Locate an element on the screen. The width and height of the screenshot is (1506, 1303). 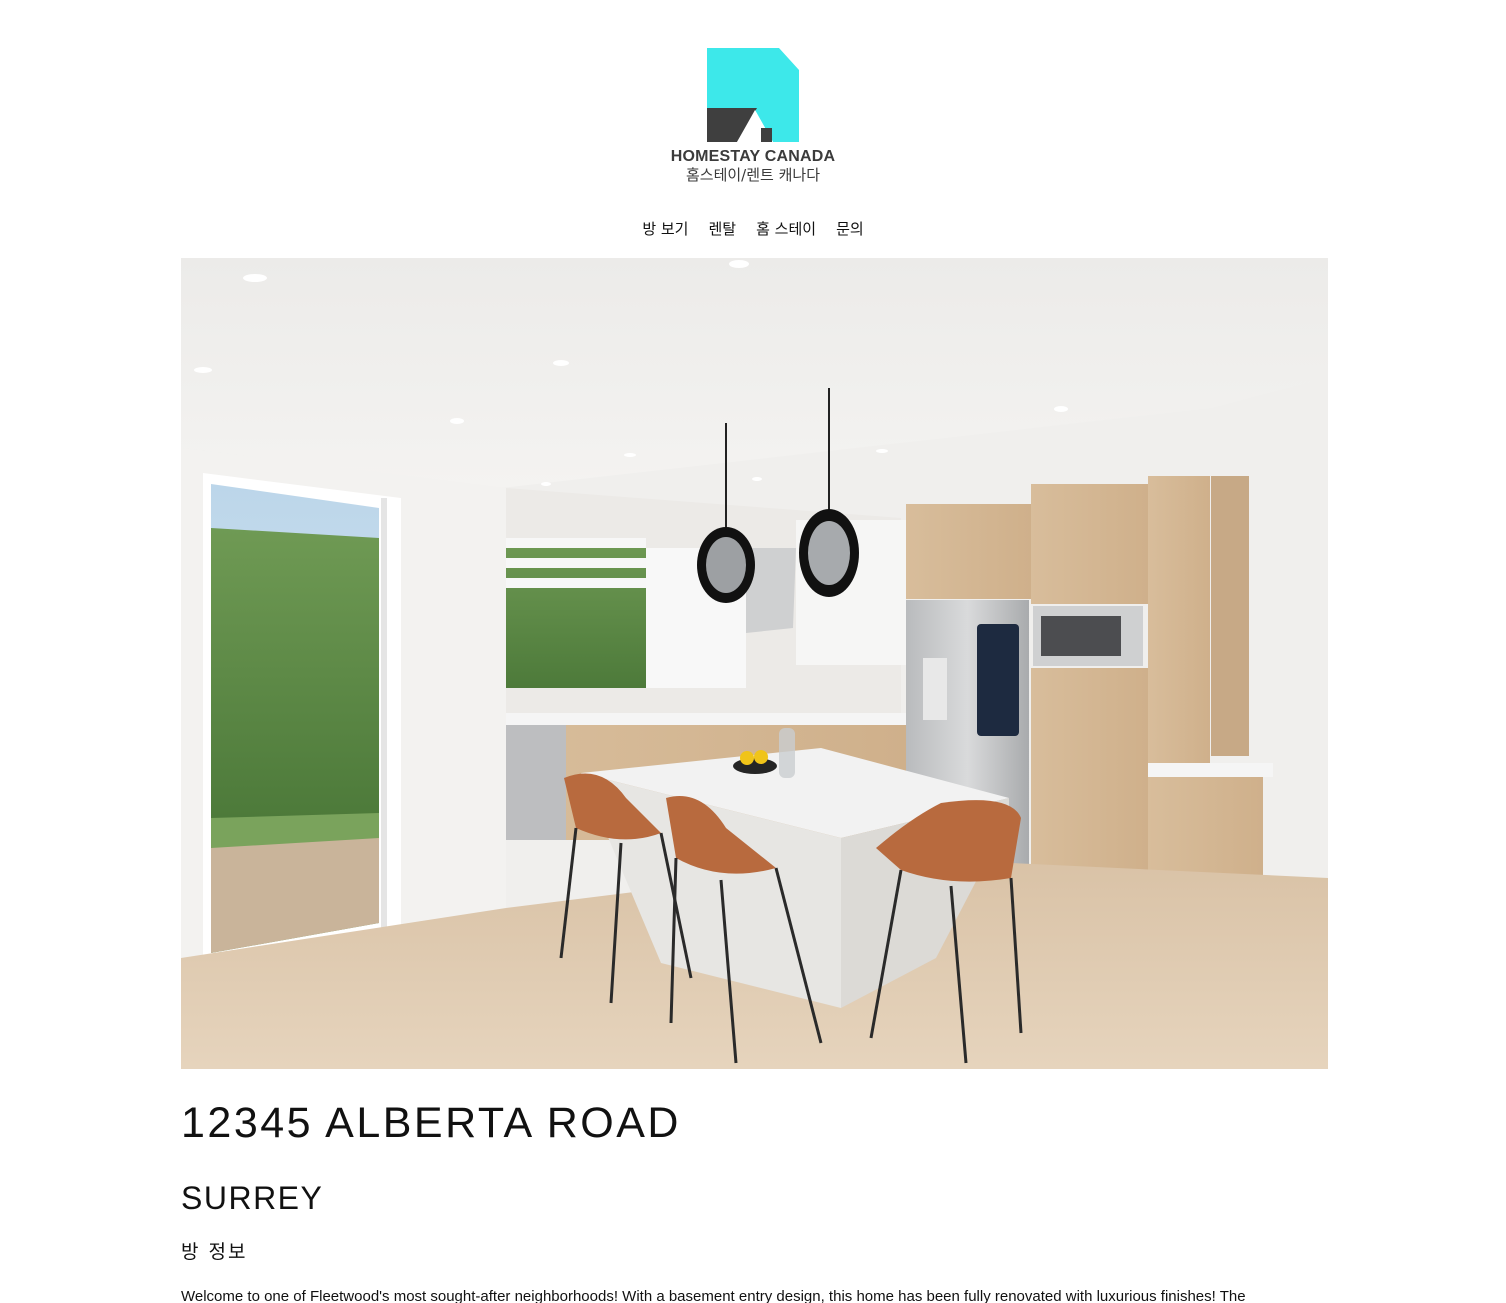
nav-item-homestay: 홈 스테이 is located at coordinates (786, 228).